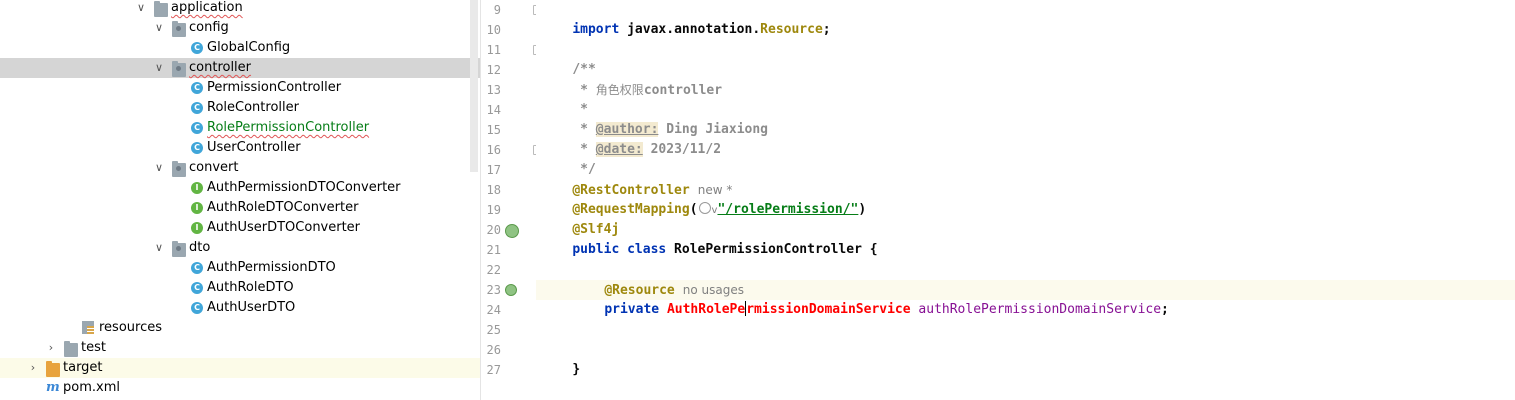  I want to click on code-line-15: * @date: 2023/11/2, so click(631, 138).